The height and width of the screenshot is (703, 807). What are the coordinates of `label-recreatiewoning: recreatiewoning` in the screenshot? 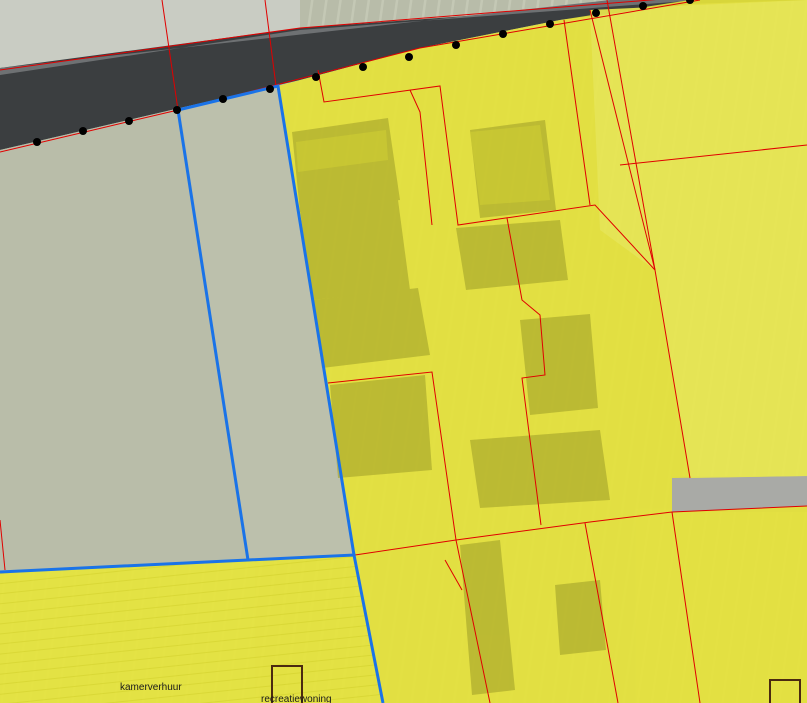 It's located at (296, 698).